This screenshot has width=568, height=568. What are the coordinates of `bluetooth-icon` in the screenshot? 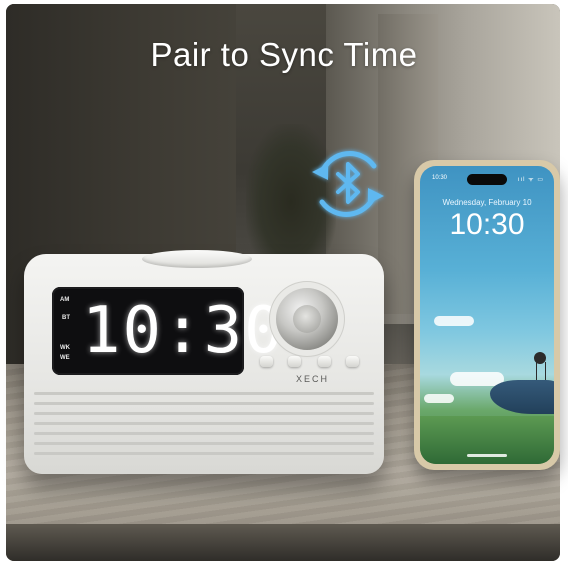 It's located at (348, 183).